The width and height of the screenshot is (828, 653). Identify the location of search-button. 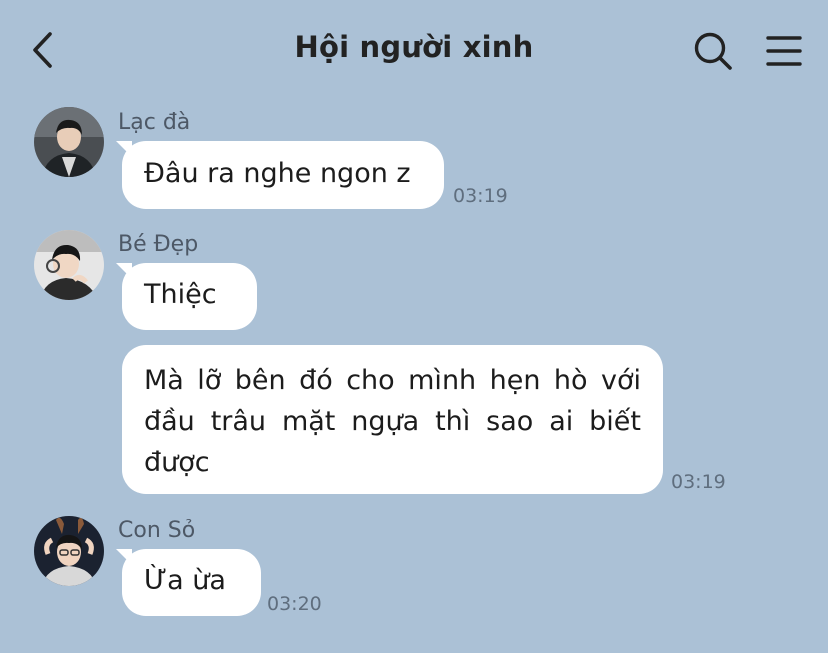
(713, 51).